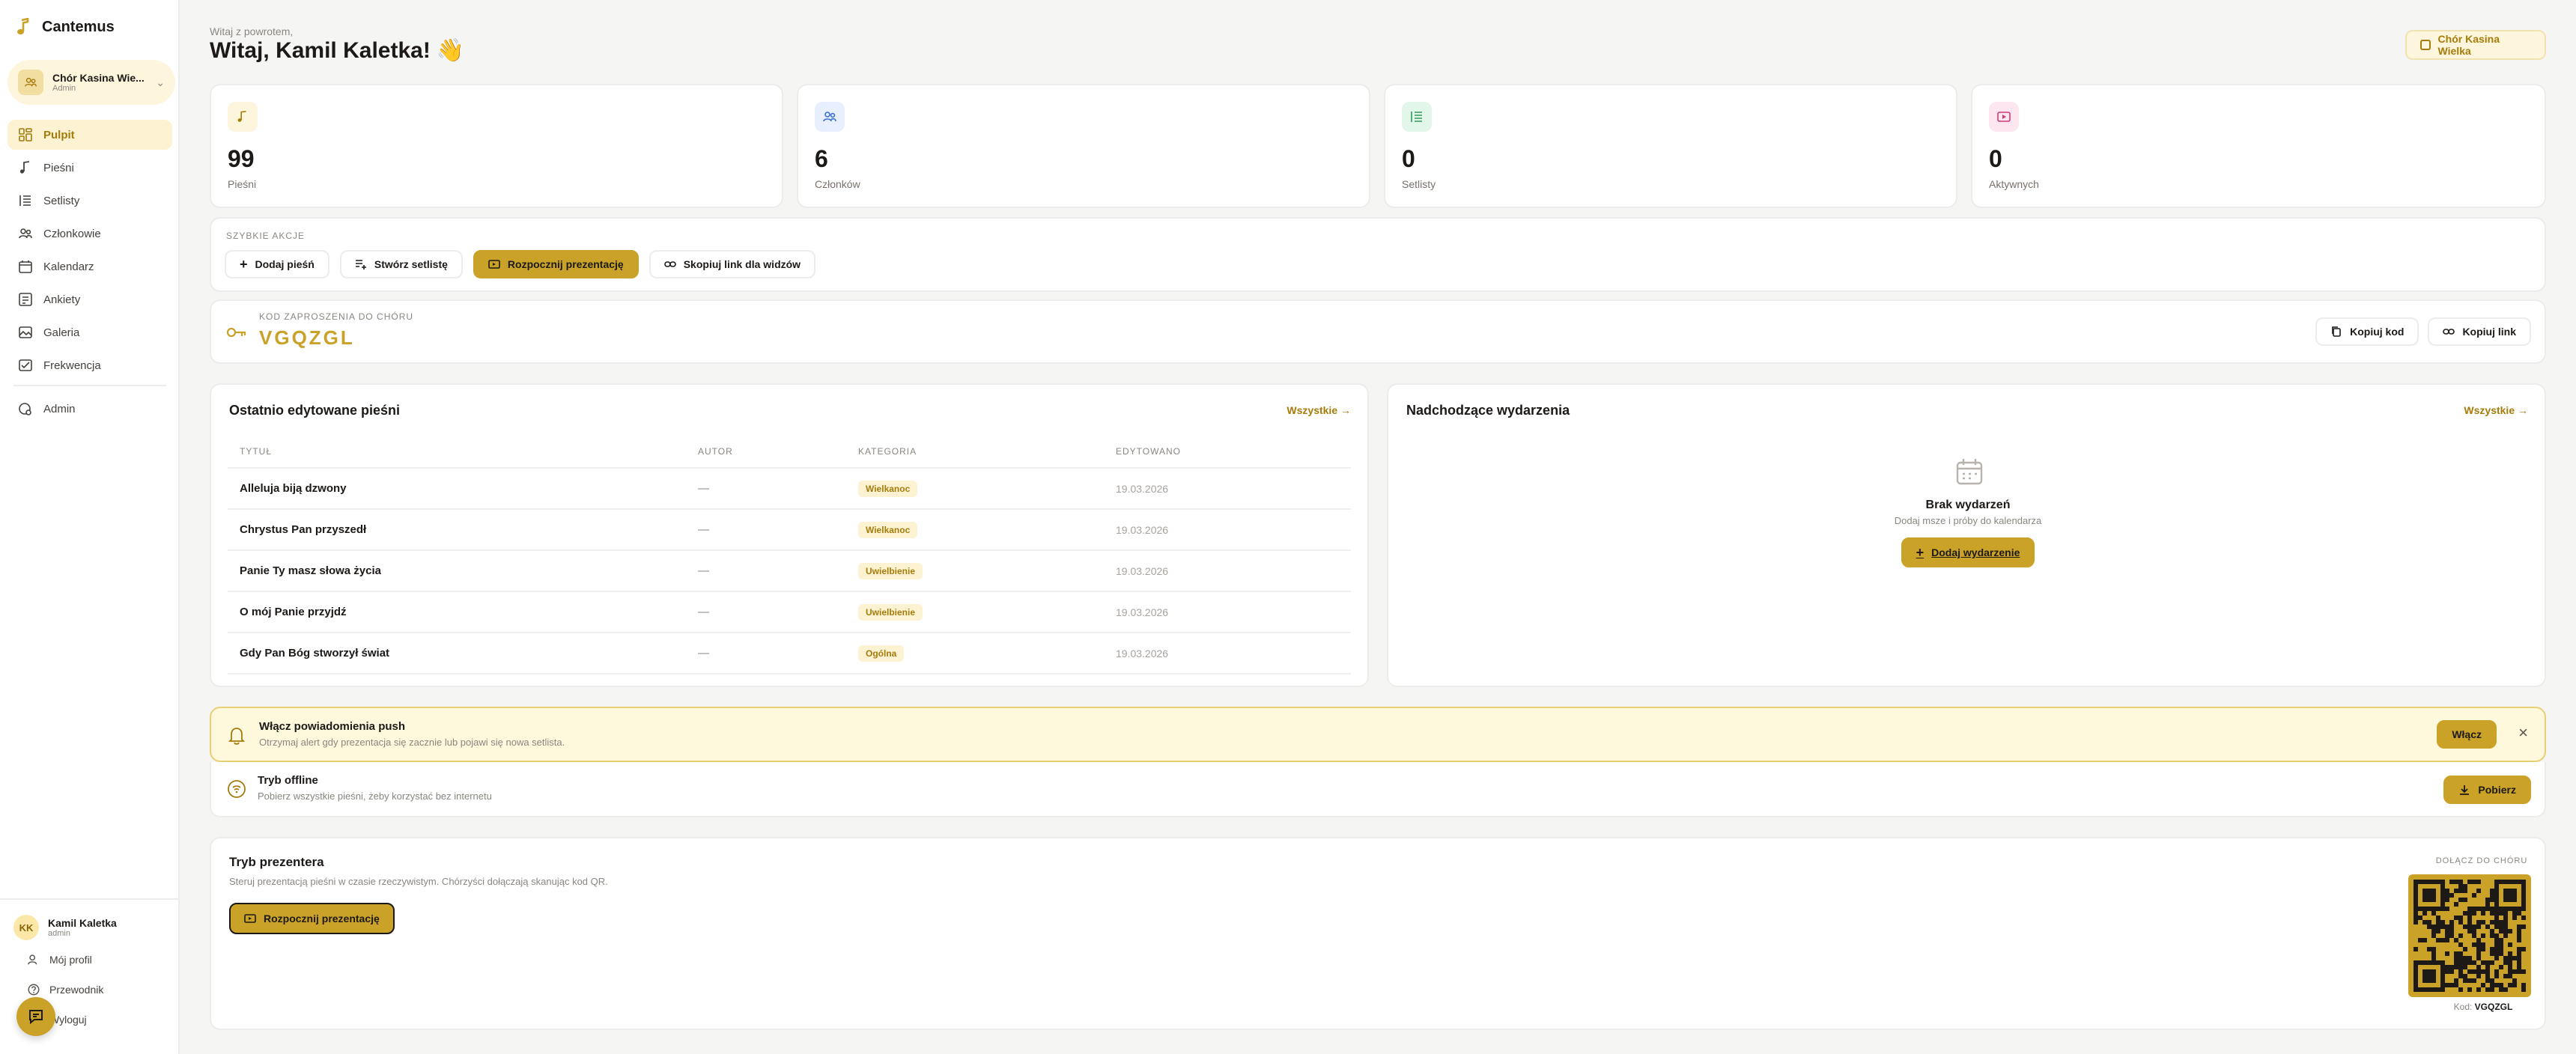 This screenshot has height=1054, width=2576. I want to click on start-presentation-button: Rozpocznij prezentację, so click(556, 264).